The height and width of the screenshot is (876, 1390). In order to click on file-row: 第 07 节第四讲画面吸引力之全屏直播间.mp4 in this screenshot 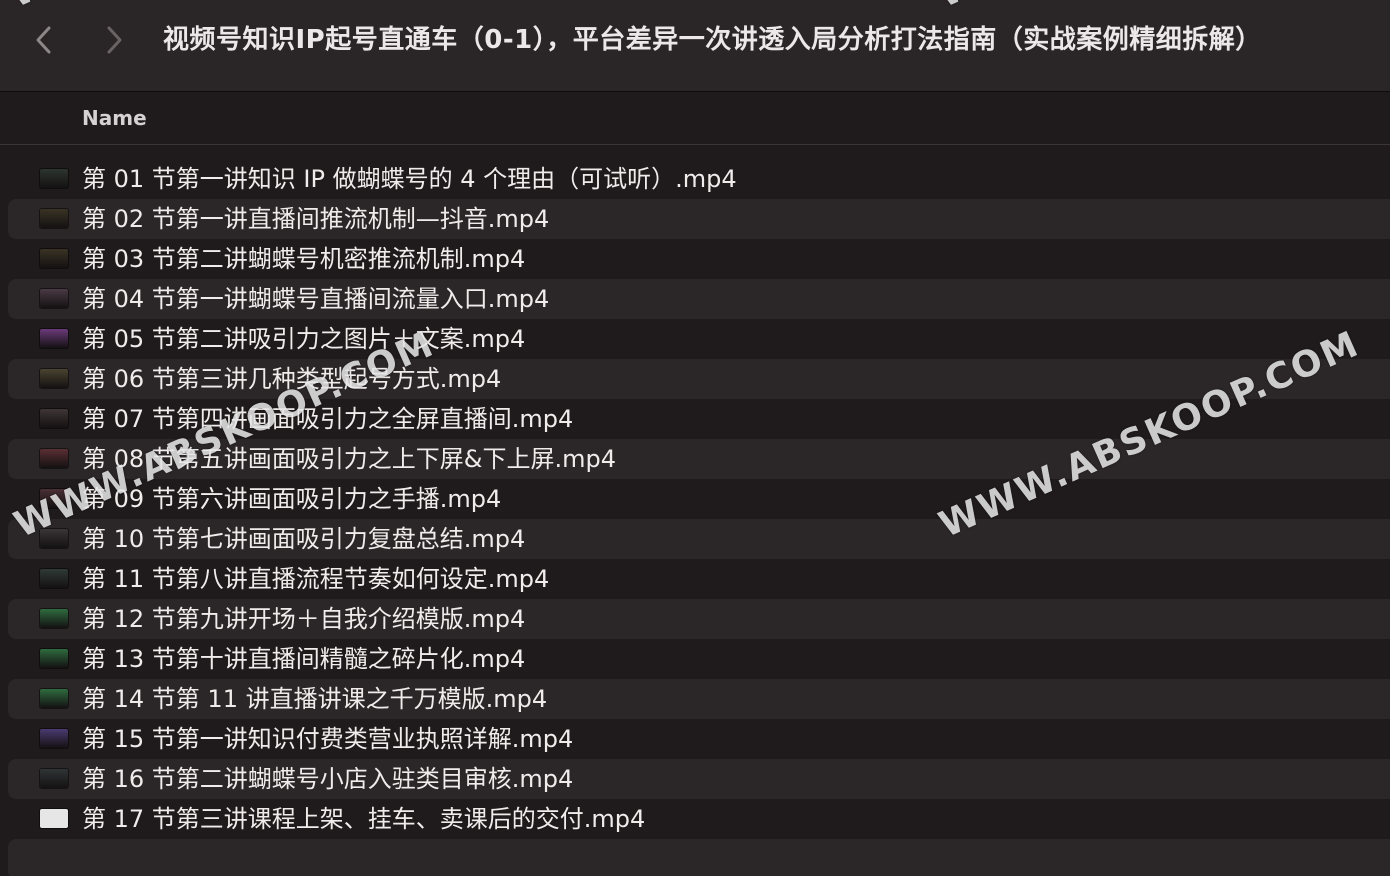, I will do `click(699, 419)`.